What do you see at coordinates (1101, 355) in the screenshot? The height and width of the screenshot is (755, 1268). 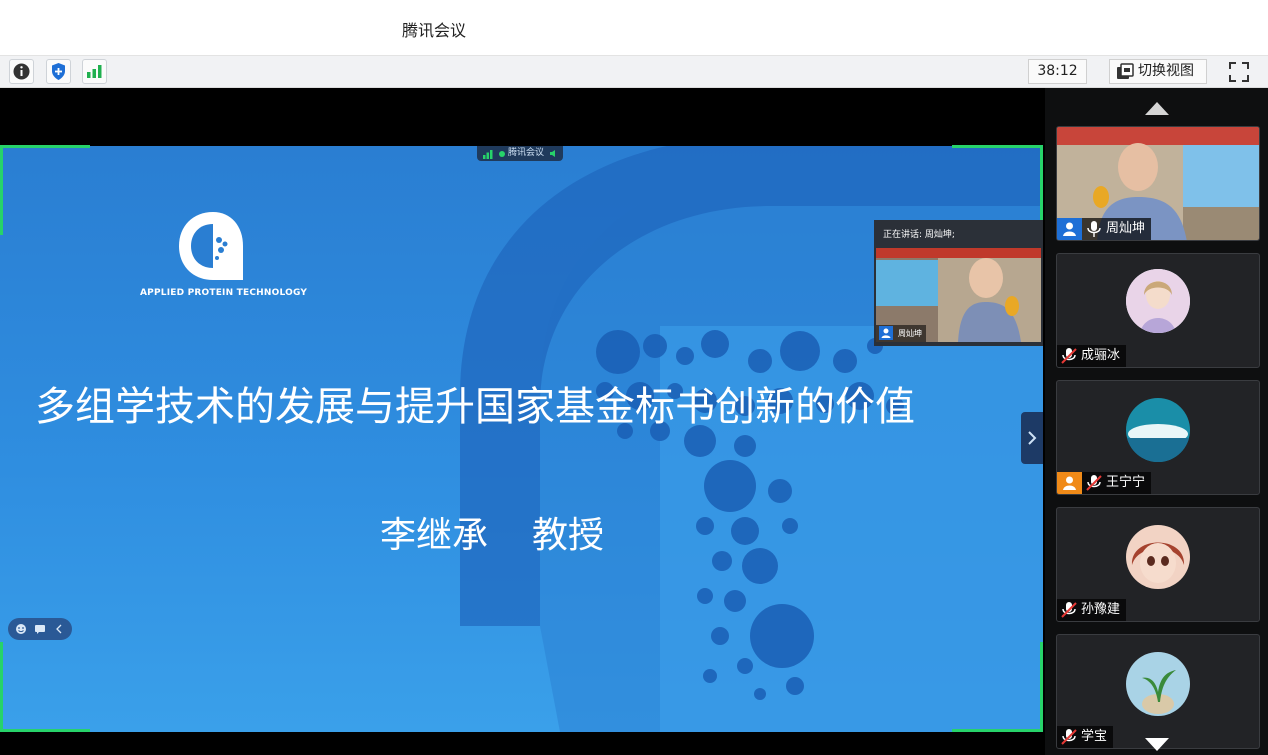 I see `participant-name: 成骊冰` at bounding box center [1101, 355].